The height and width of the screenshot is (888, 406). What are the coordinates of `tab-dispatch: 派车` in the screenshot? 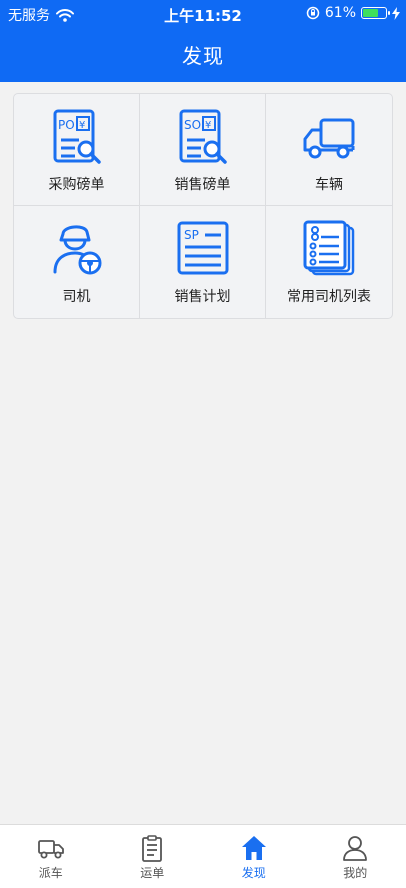 It's located at (51, 856).